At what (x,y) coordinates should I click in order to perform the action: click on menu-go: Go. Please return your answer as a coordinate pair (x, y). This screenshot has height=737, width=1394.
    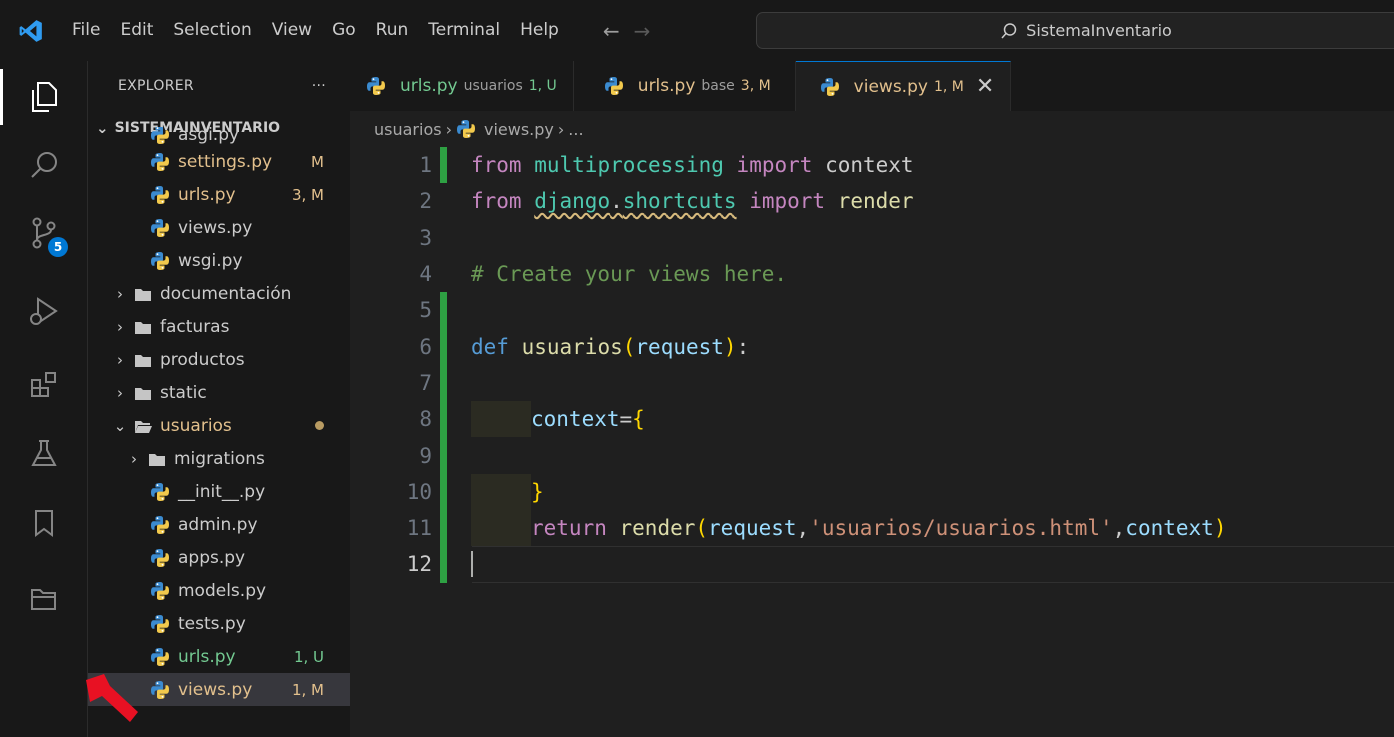
    Looking at the image, I should click on (344, 30).